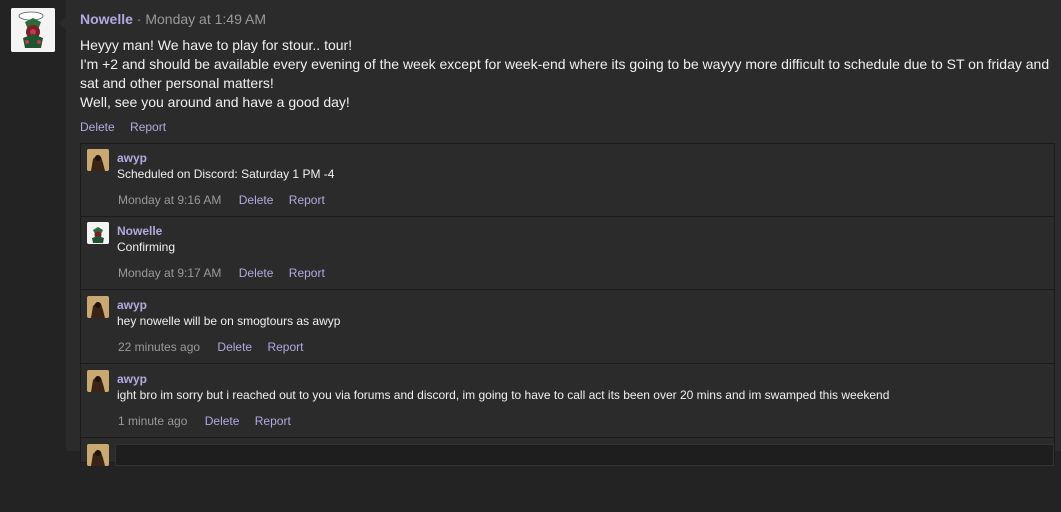 Image resolution: width=1061 pixels, height=512 pixels. Describe the element at coordinates (169, 200) in the screenshot. I see `comment-timestamp: Monday at 9:16 AM` at that location.